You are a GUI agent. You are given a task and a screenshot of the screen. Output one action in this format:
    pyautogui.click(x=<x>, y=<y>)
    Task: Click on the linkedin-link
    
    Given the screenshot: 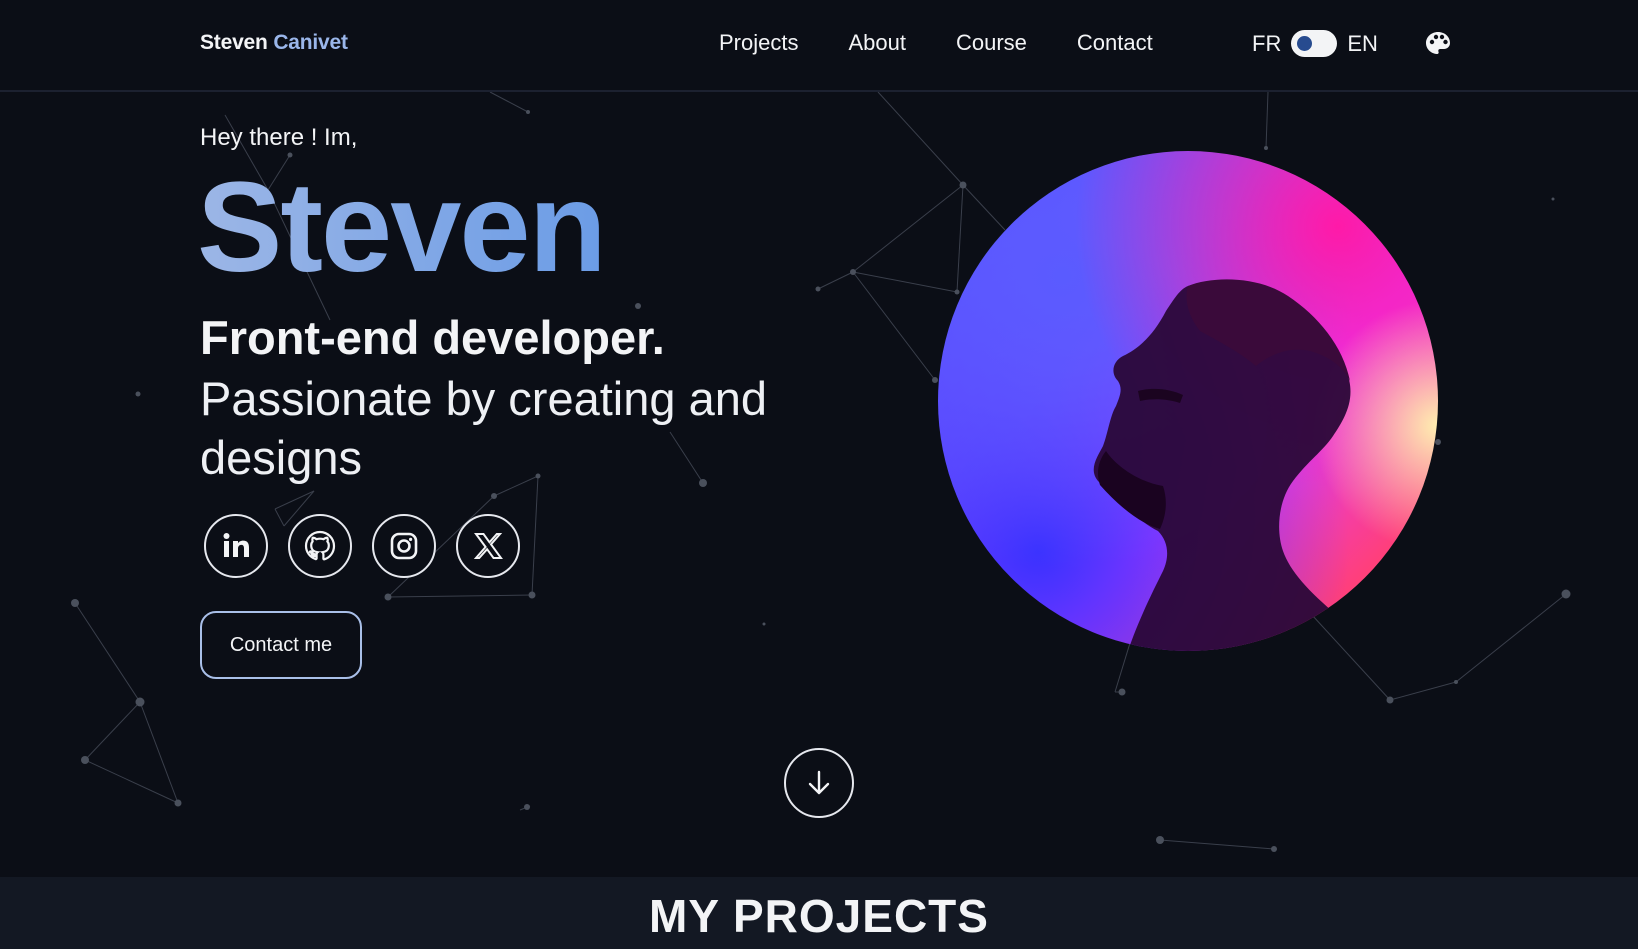 What is the action you would take?
    pyautogui.click(x=236, y=546)
    